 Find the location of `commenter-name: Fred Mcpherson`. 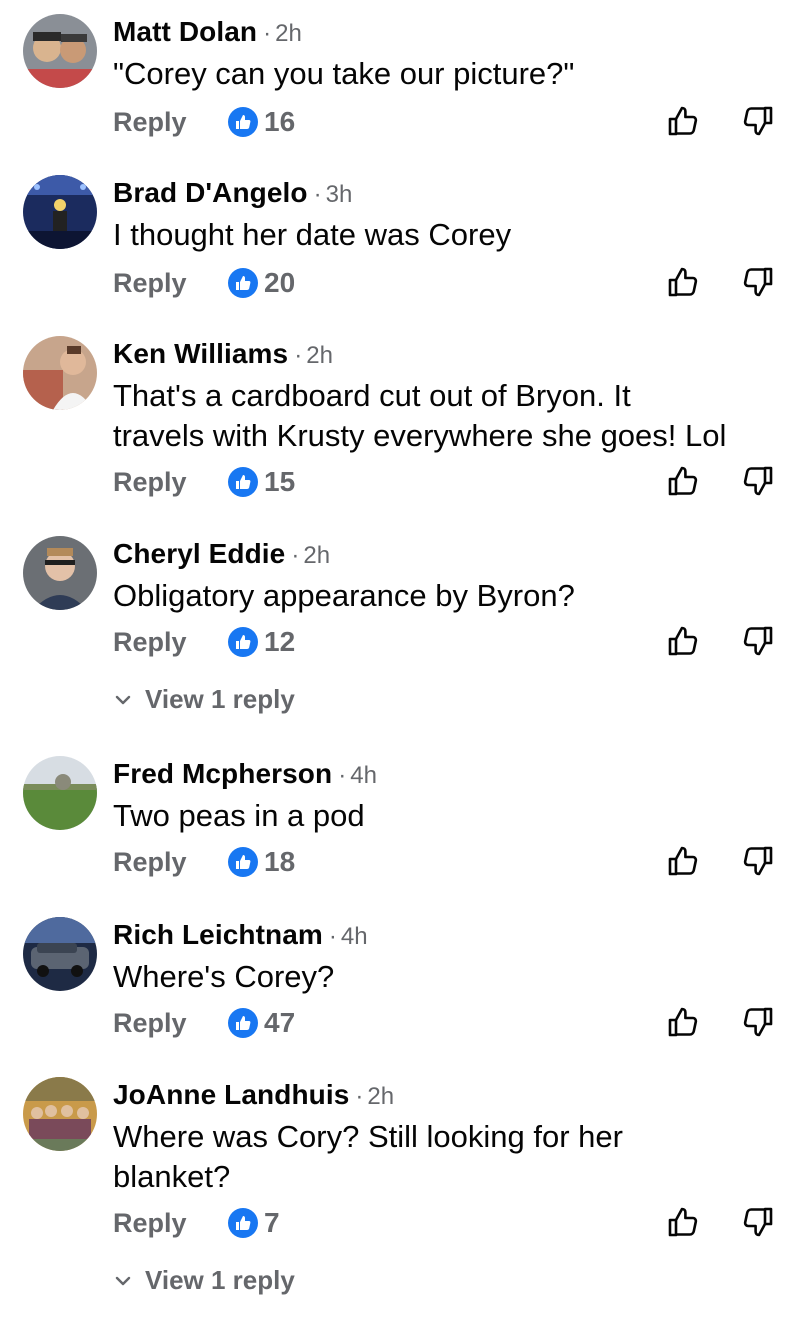

commenter-name: Fred Mcpherson is located at coordinates (222, 773).